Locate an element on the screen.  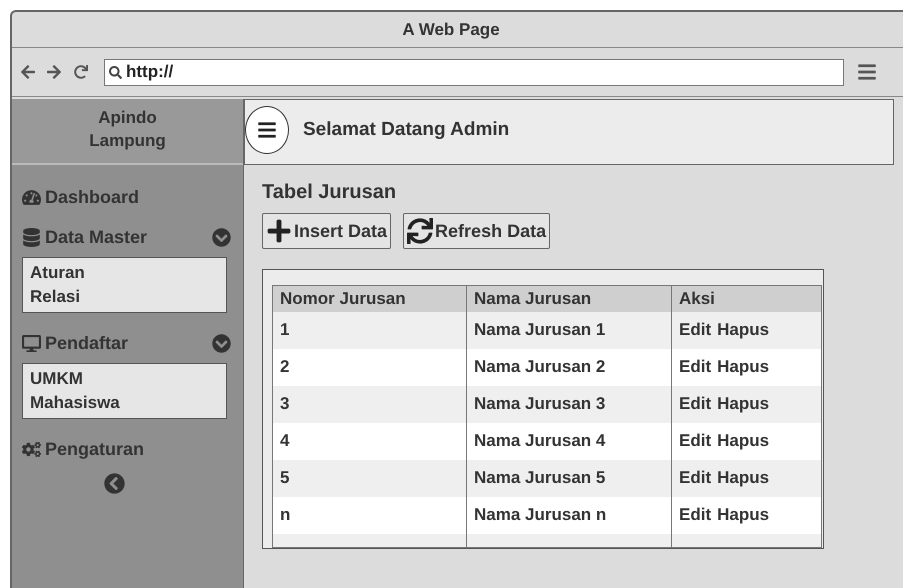
table-cell: Nama Jurusan 4 is located at coordinates (540, 440).